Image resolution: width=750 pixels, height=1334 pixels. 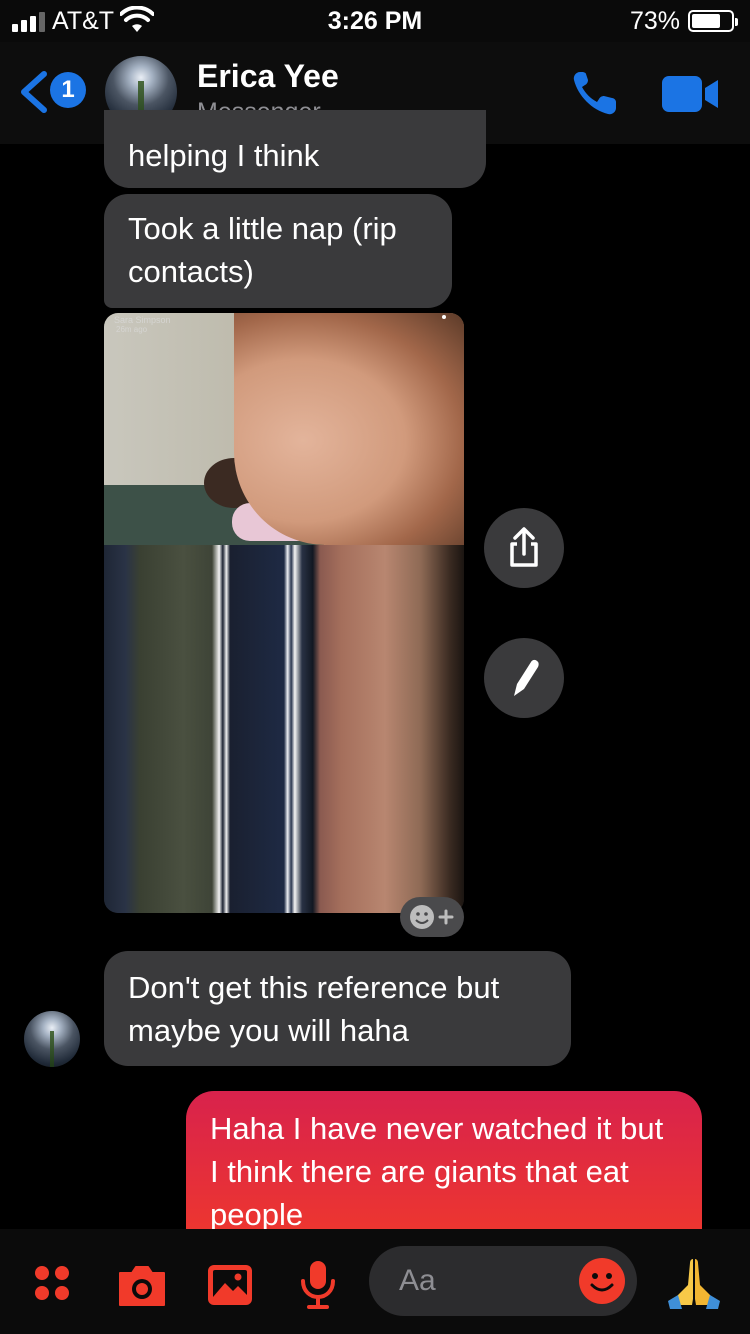 I want to click on add-reaction-icon, so click(x=432, y=917).